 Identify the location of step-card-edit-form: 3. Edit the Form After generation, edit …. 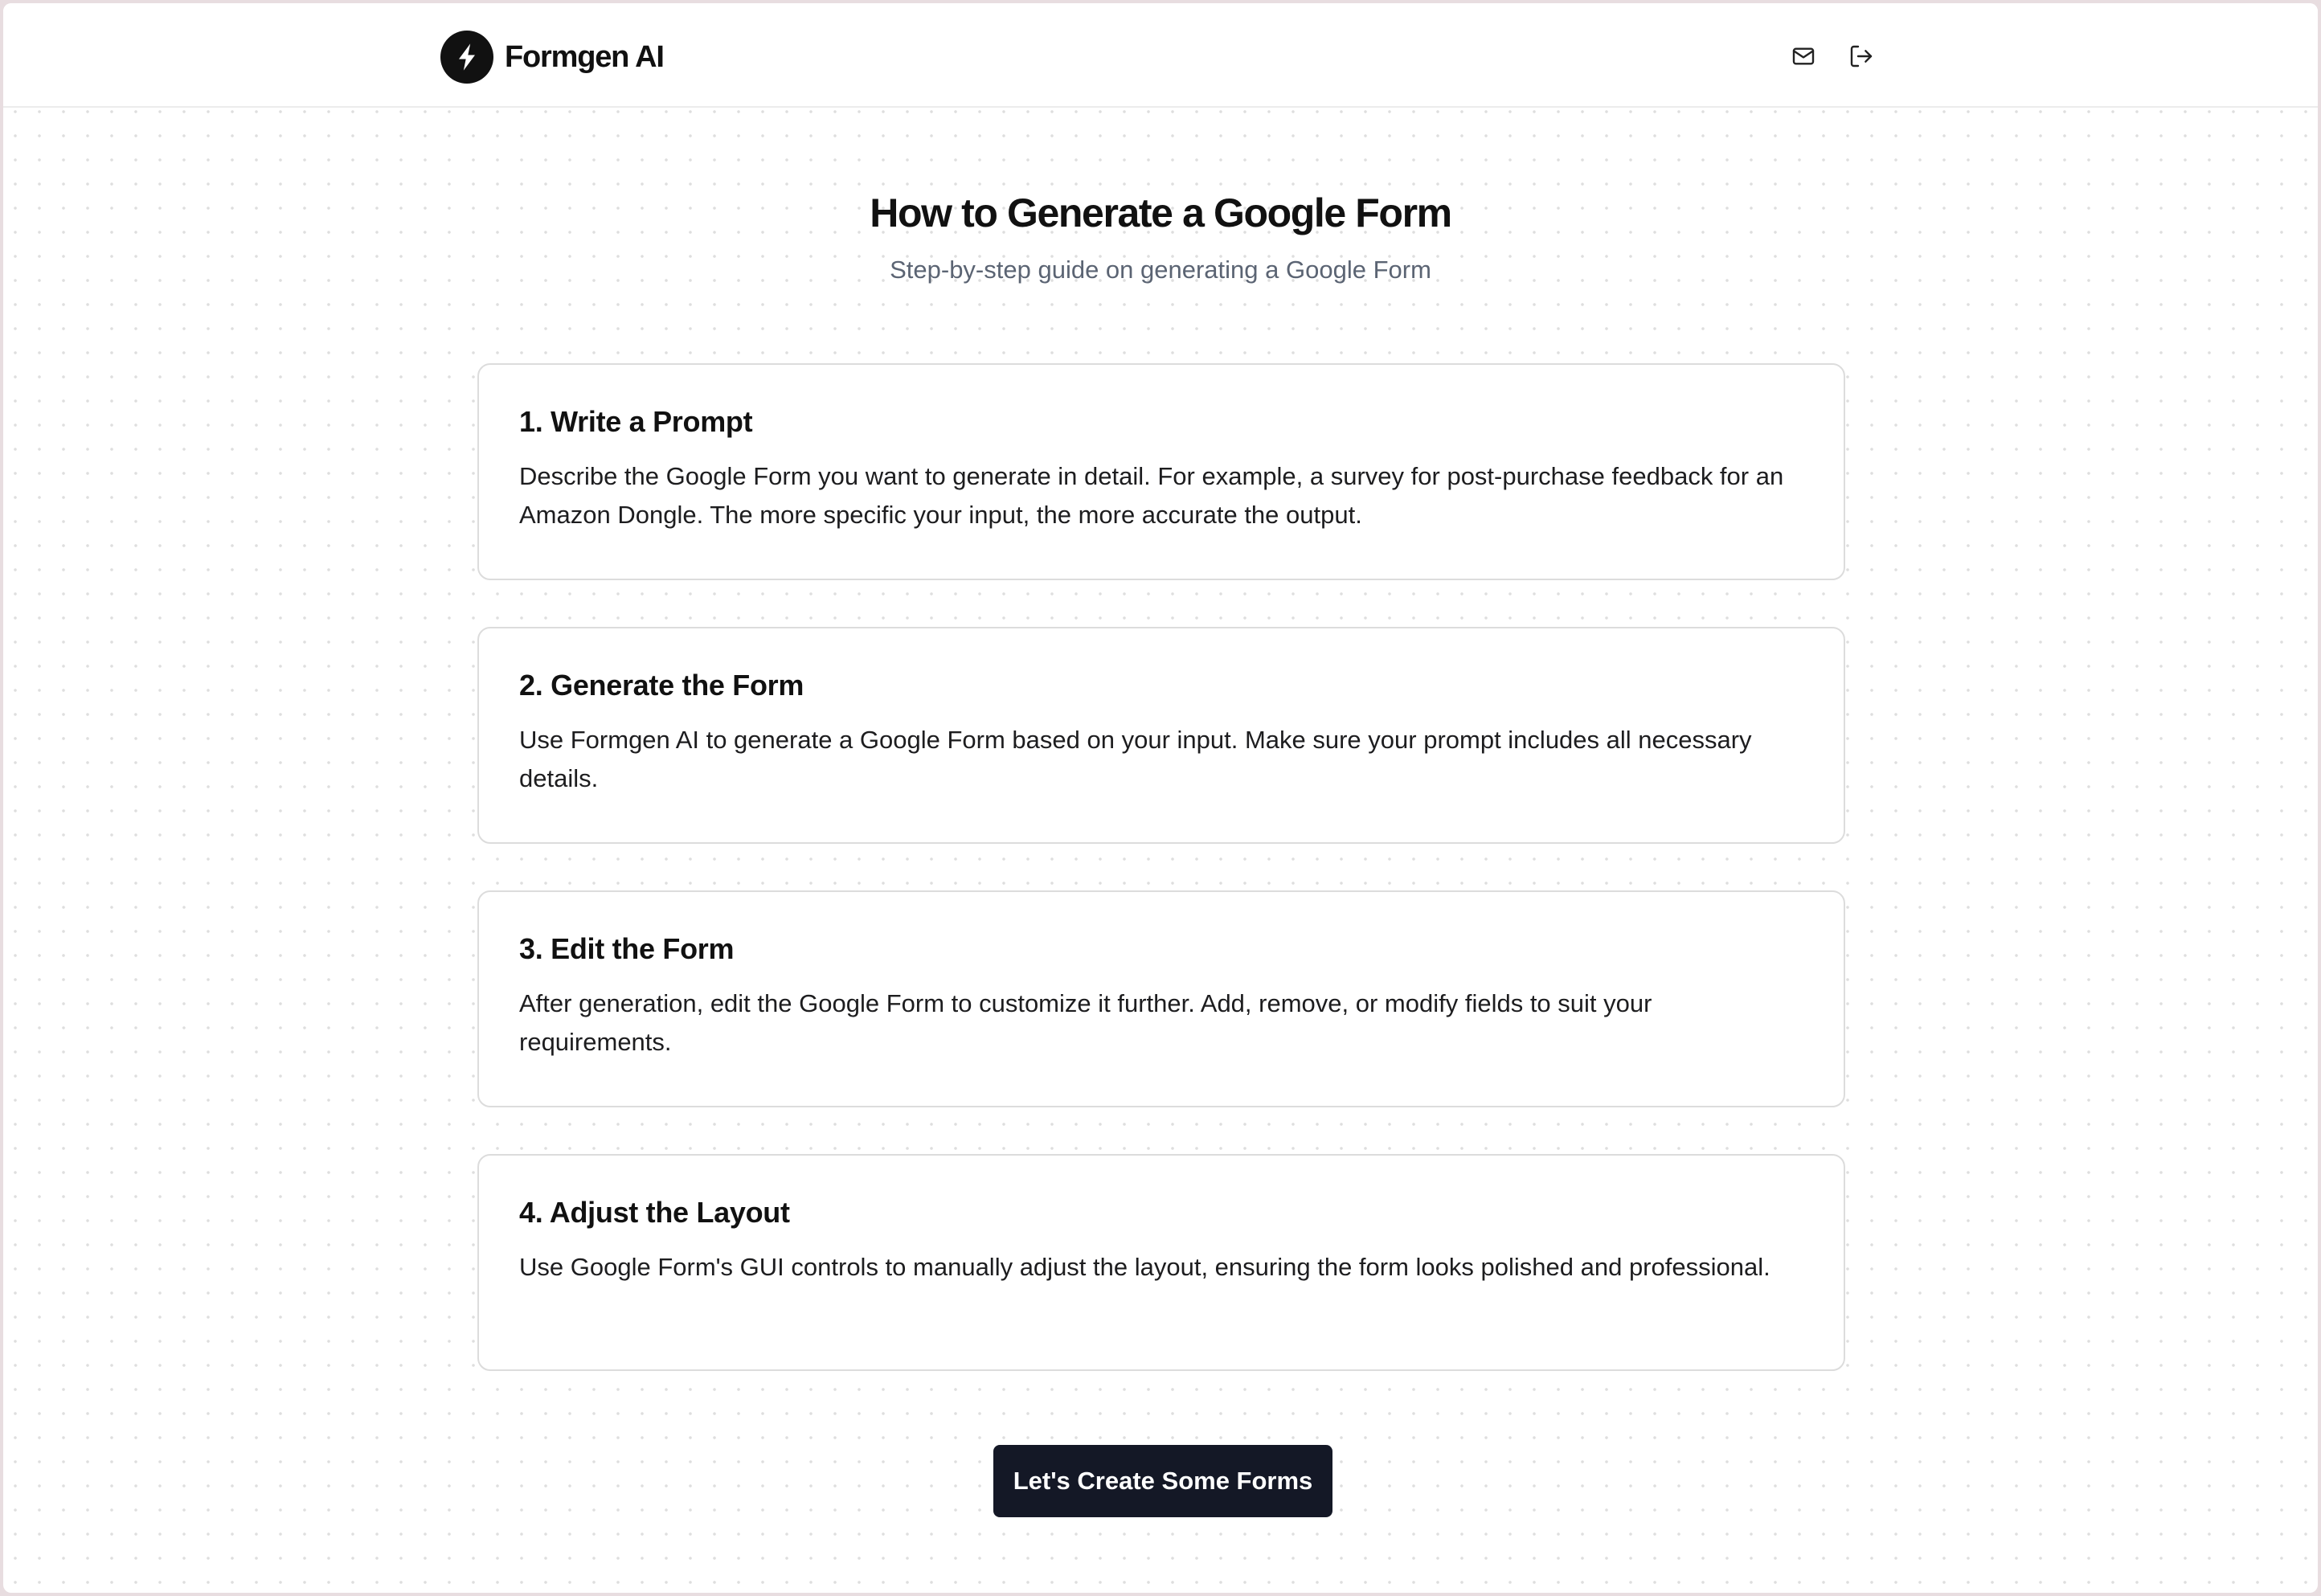
(1161, 998).